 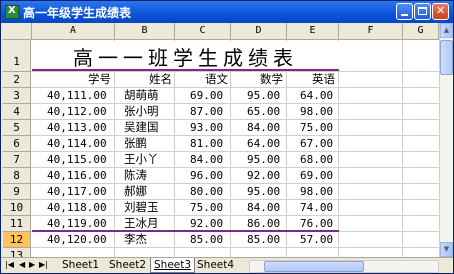 What do you see at coordinates (446, 30) in the screenshot?
I see `scroll-up-icon: ▲` at bounding box center [446, 30].